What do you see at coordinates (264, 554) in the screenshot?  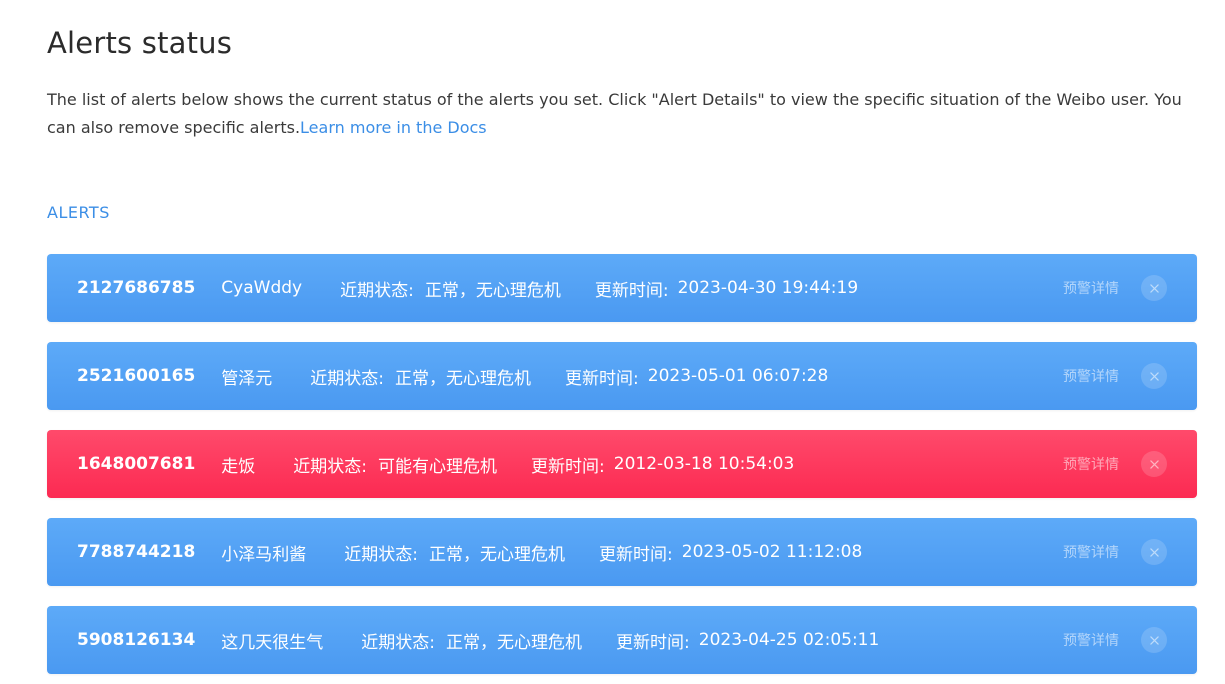 I see `alert-username: 小泽马利酱` at bounding box center [264, 554].